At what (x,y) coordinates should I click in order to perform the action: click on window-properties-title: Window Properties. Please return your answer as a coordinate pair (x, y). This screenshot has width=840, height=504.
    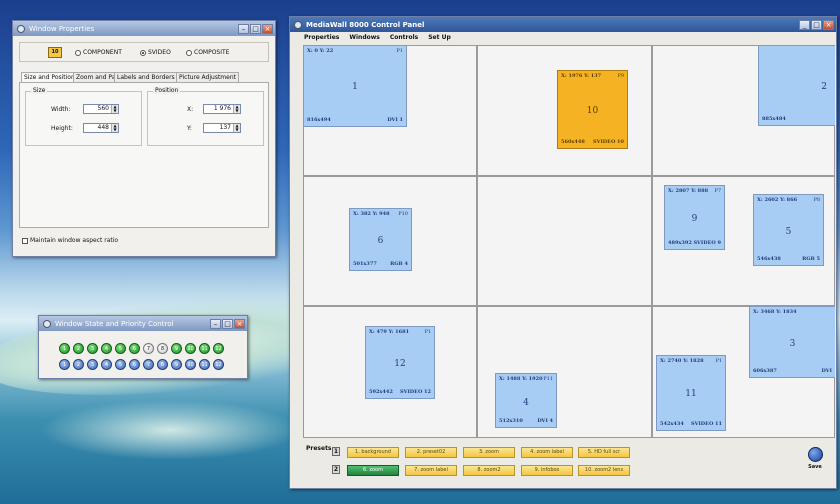
    Looking at the image, I should click on (62, 28).